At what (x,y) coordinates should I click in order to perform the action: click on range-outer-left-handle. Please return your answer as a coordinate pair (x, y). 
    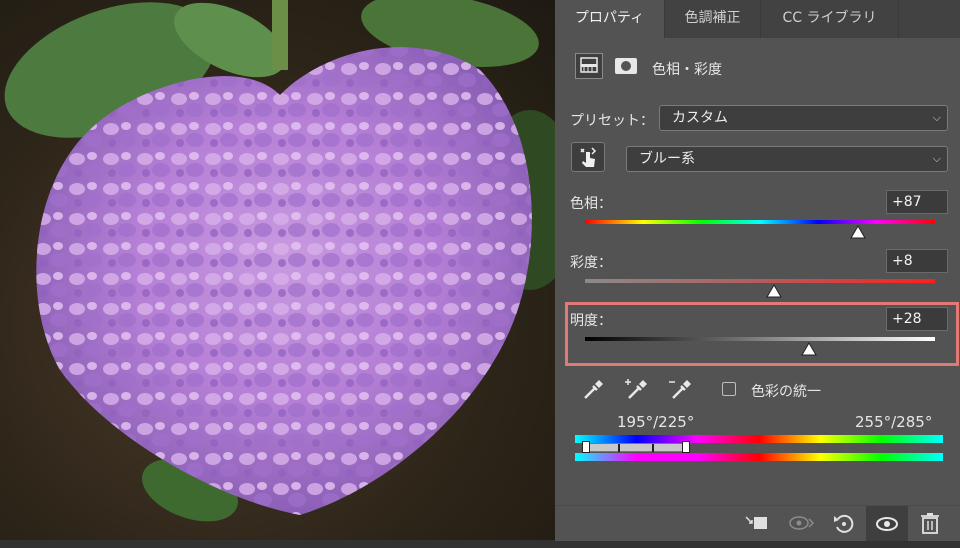
    Looking at the image, I should click on (586, 447).